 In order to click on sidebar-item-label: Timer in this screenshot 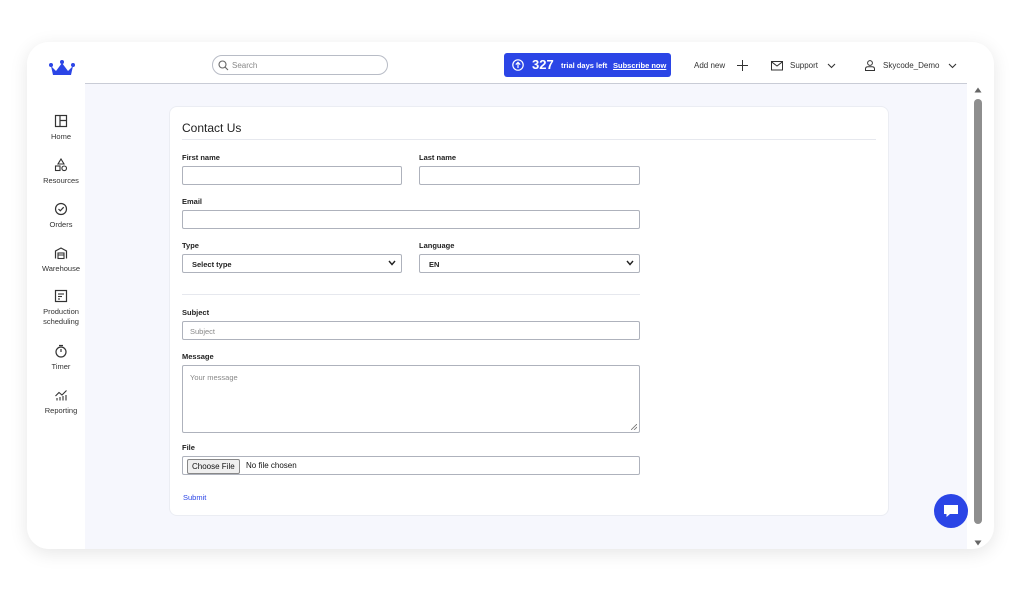, I will do `click(61, 366)`.